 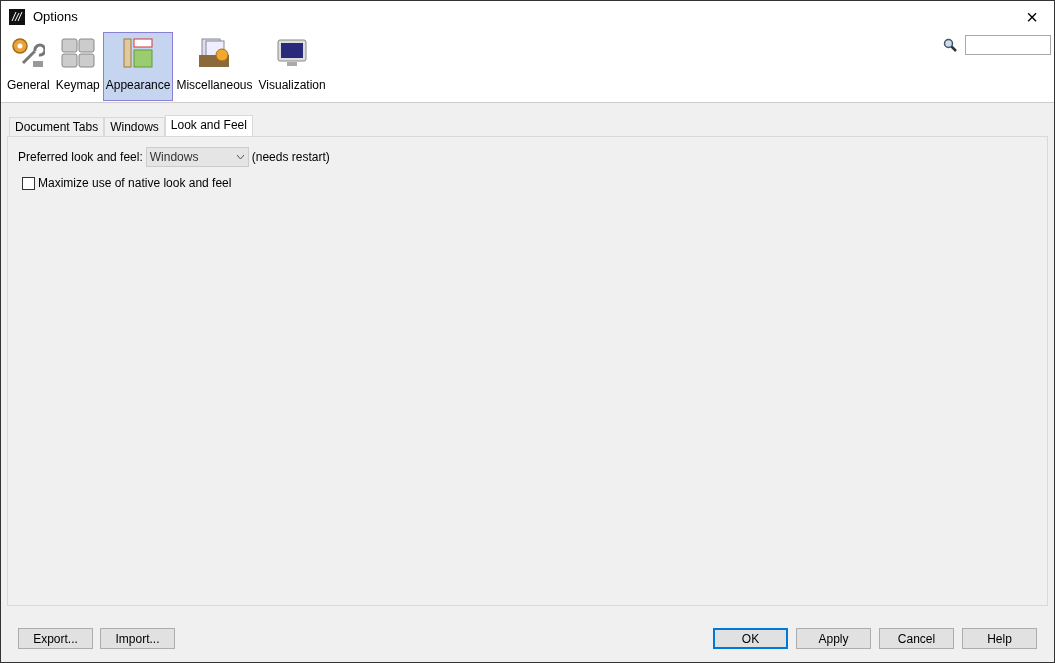 What do you see at coordinates (916, 638) in the screenshot?
I see `dialog-button: Cancel` at bounding box center [916, 638].